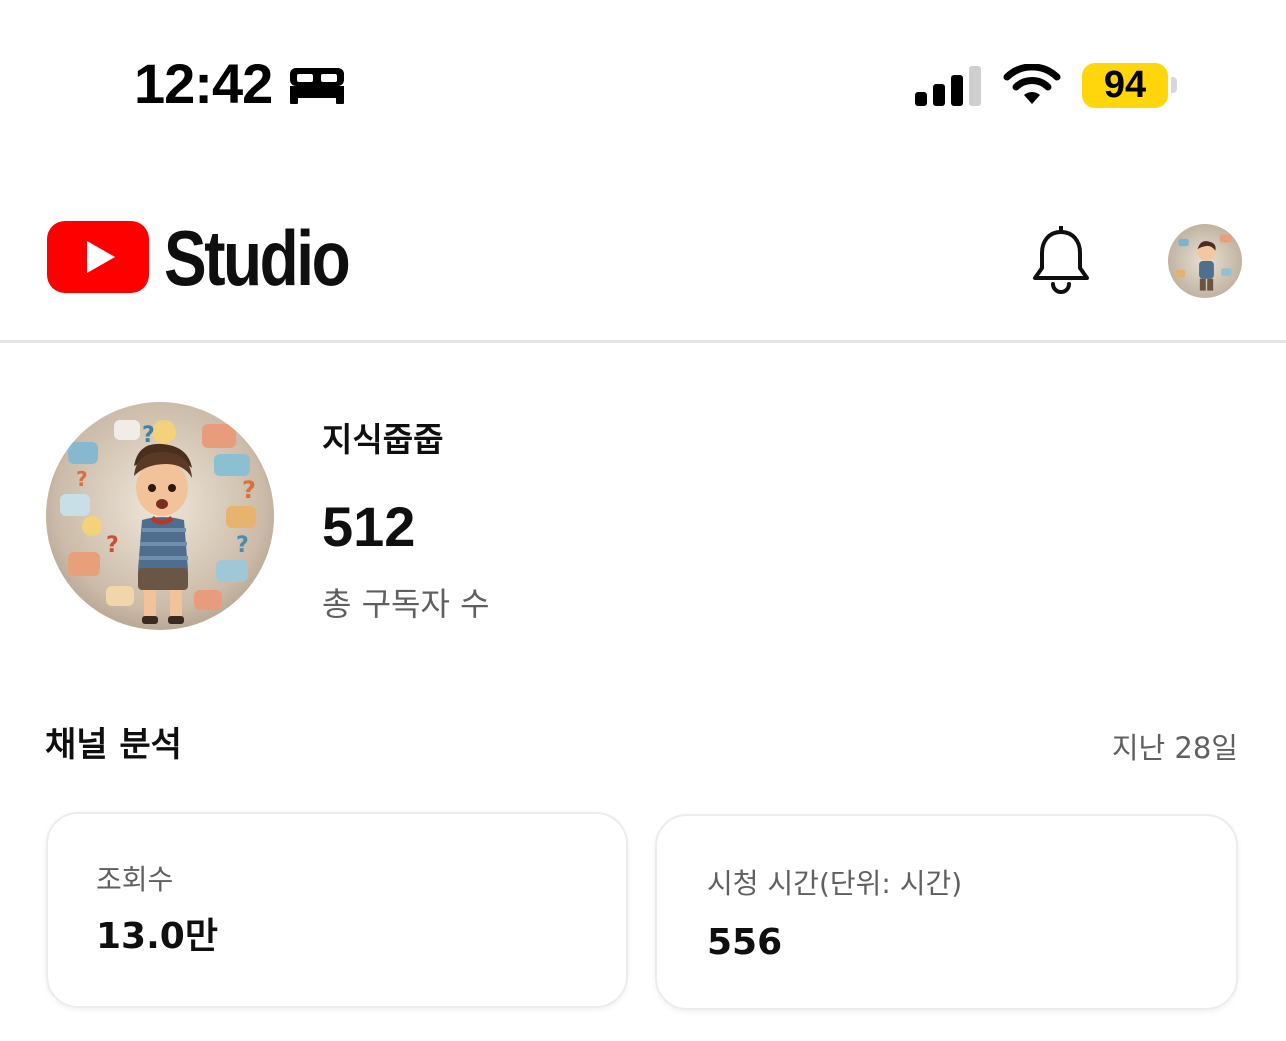  What do you see at coordinates (406, 604) in the screenshot?
I see `subscriber-label: 총 구독자 수` at bounding box center [406, 604].